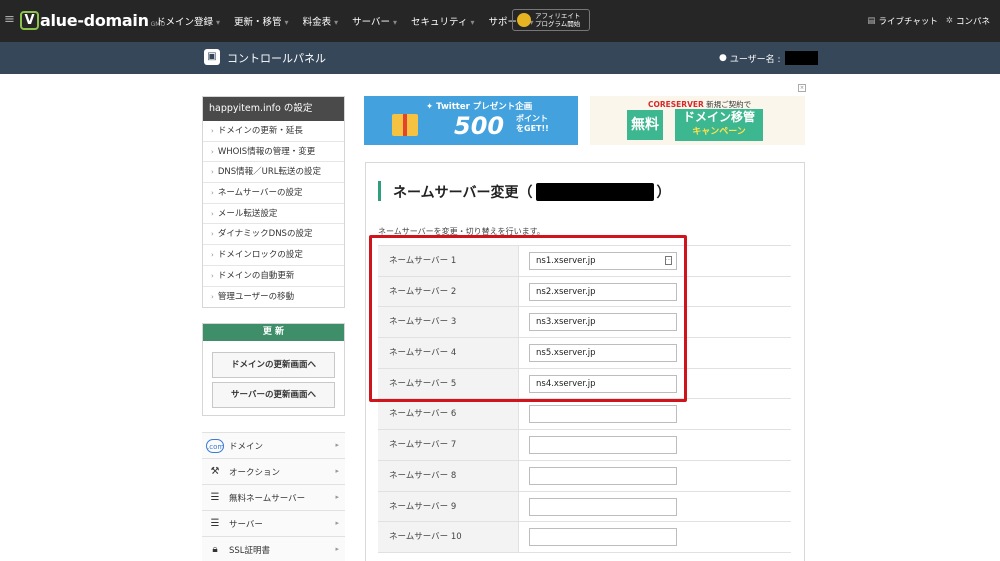  What do you see at coordinates (379, 191) in the screenshot?
I see `heading-accent` at bounding box center [379, 191].